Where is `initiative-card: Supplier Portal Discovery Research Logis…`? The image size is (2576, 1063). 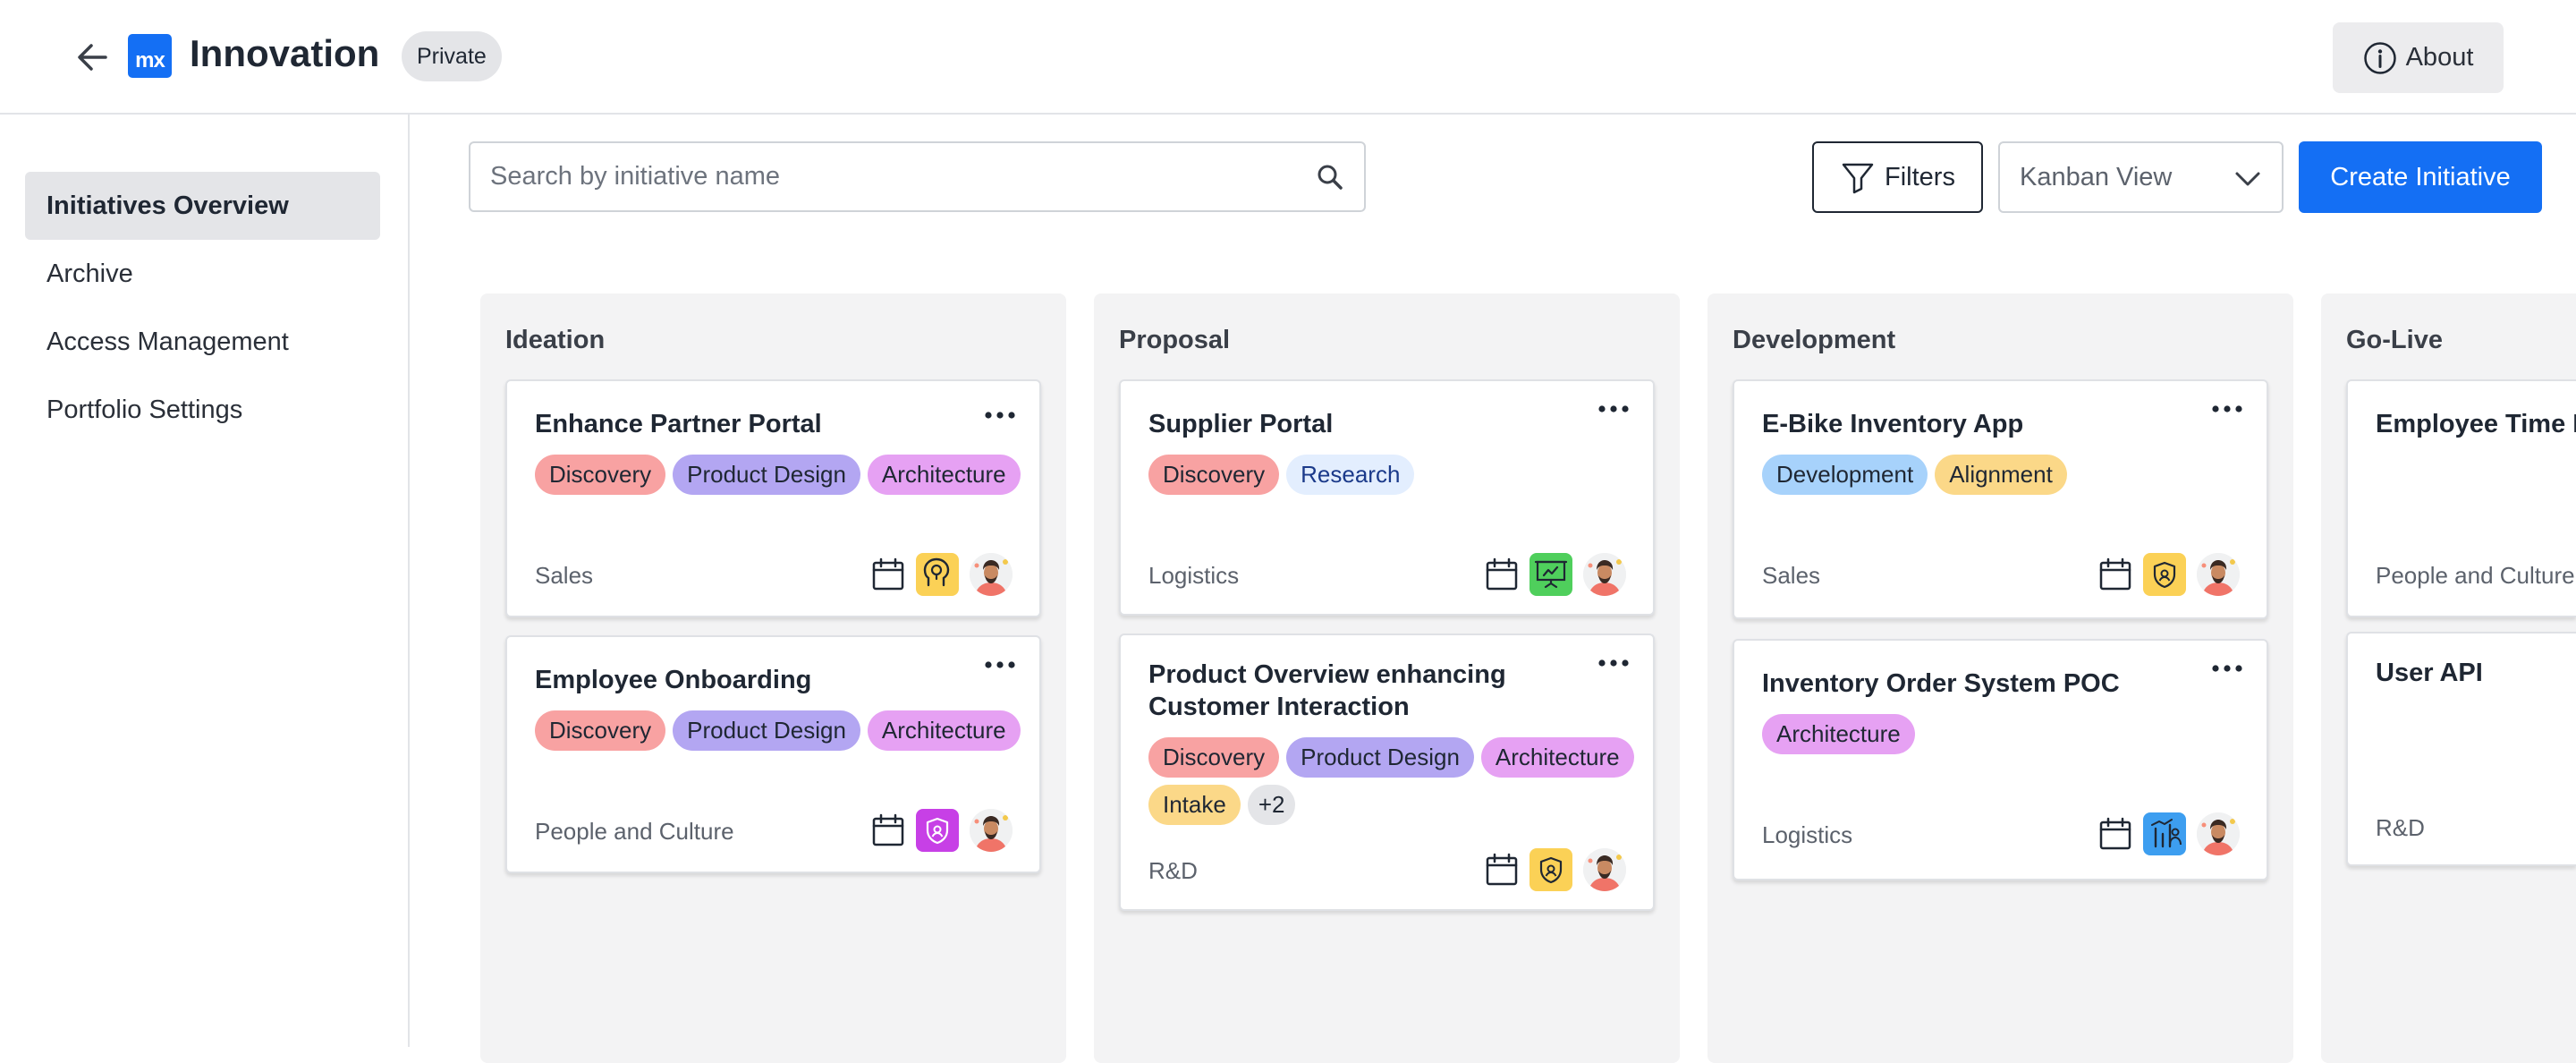 initiative-card: Supplier Portal Discovery Research Logis… is located at coordinates (1387, 497).